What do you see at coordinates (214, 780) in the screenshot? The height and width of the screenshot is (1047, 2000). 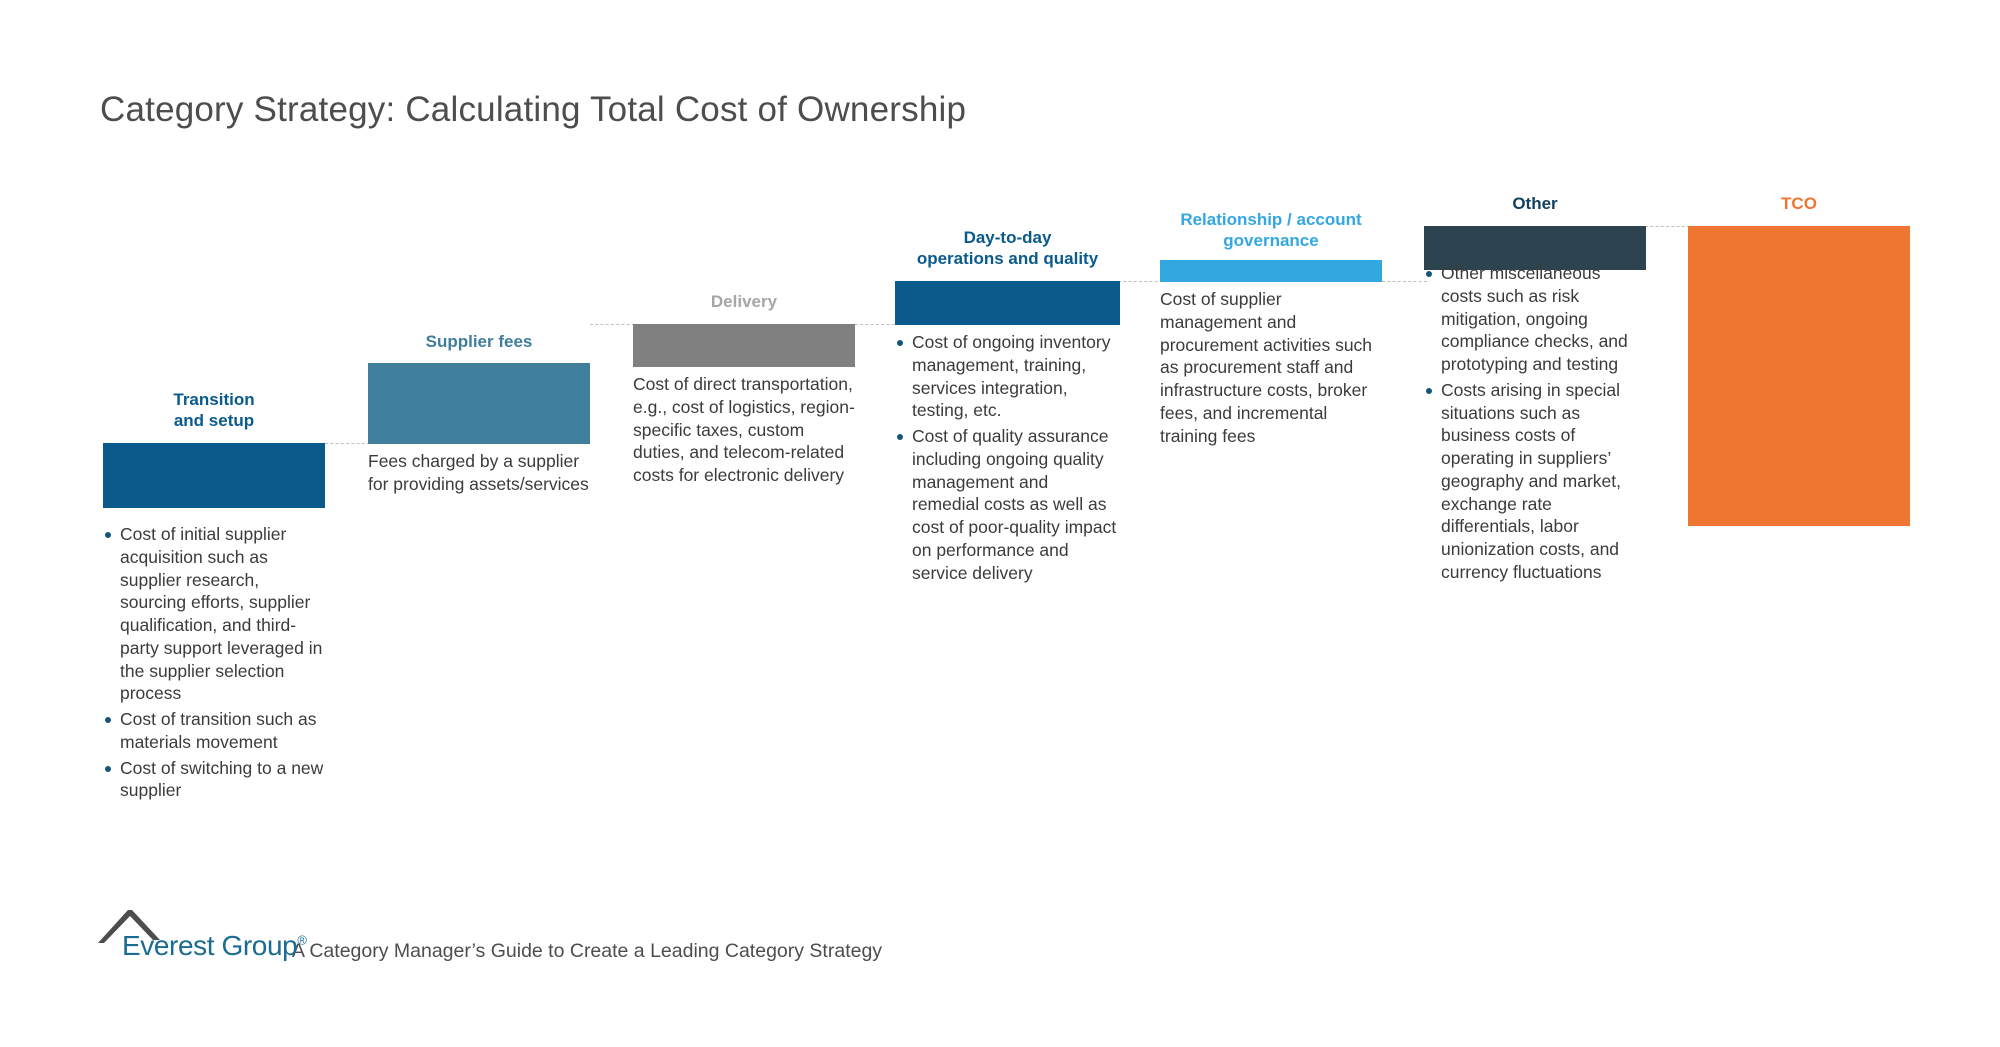 I see `list-item: Cost of switching to a new supplier` at bounding box center [214, 780].